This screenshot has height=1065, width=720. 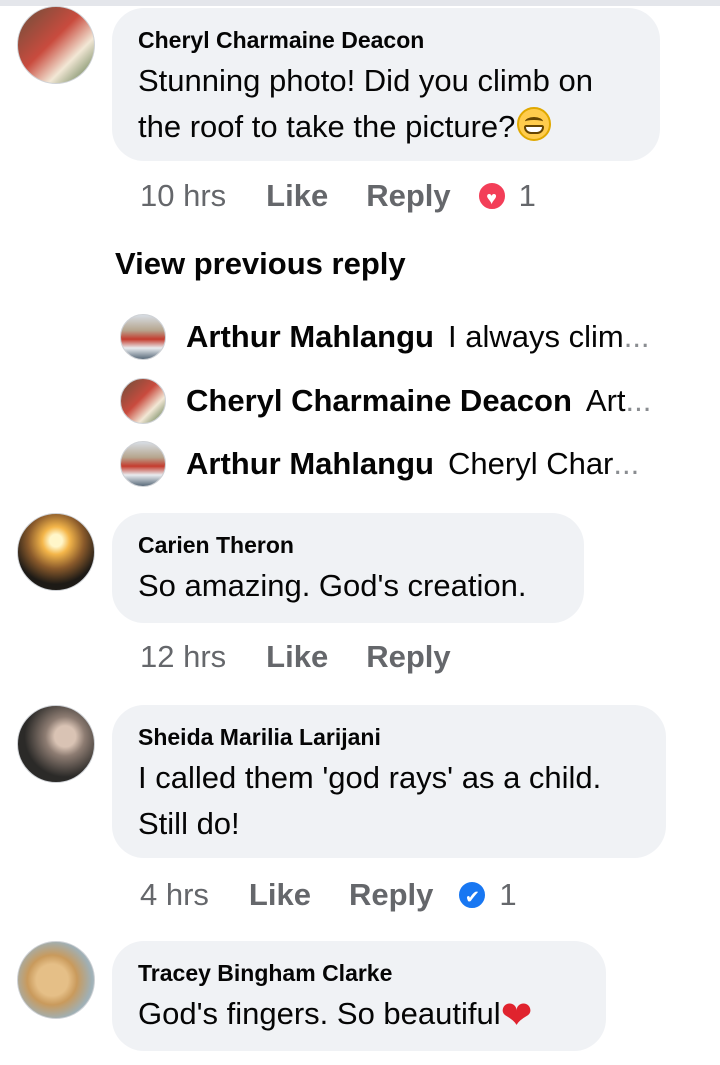 I want to click on grinning-face-emoji-icon, so click(x=534, y=124).